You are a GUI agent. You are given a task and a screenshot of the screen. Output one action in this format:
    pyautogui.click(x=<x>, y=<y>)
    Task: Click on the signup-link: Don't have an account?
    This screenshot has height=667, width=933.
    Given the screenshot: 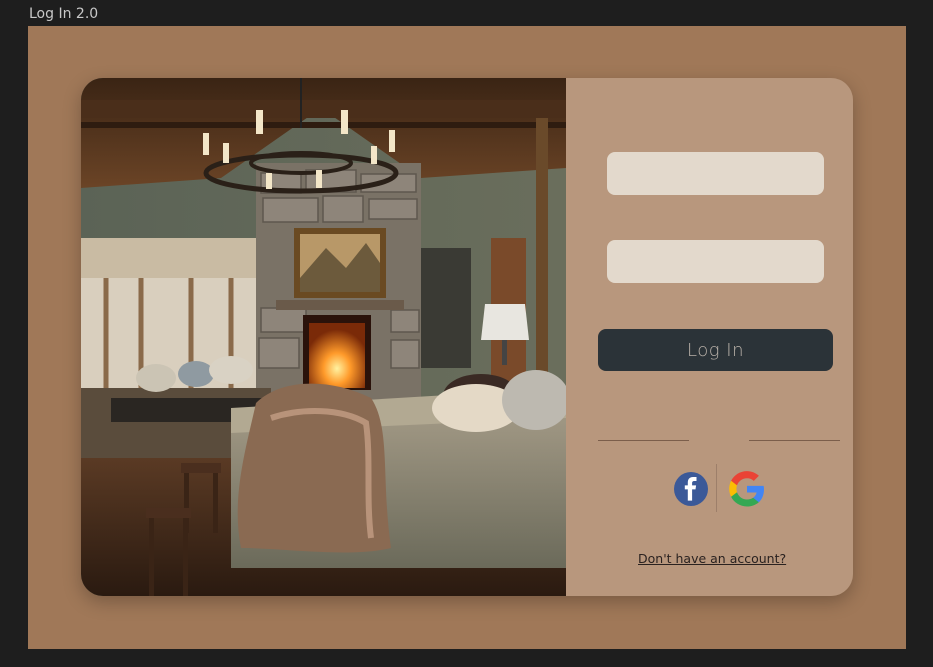 What is the action you would take?
    pyautogui.click(x=712, y=558)
    